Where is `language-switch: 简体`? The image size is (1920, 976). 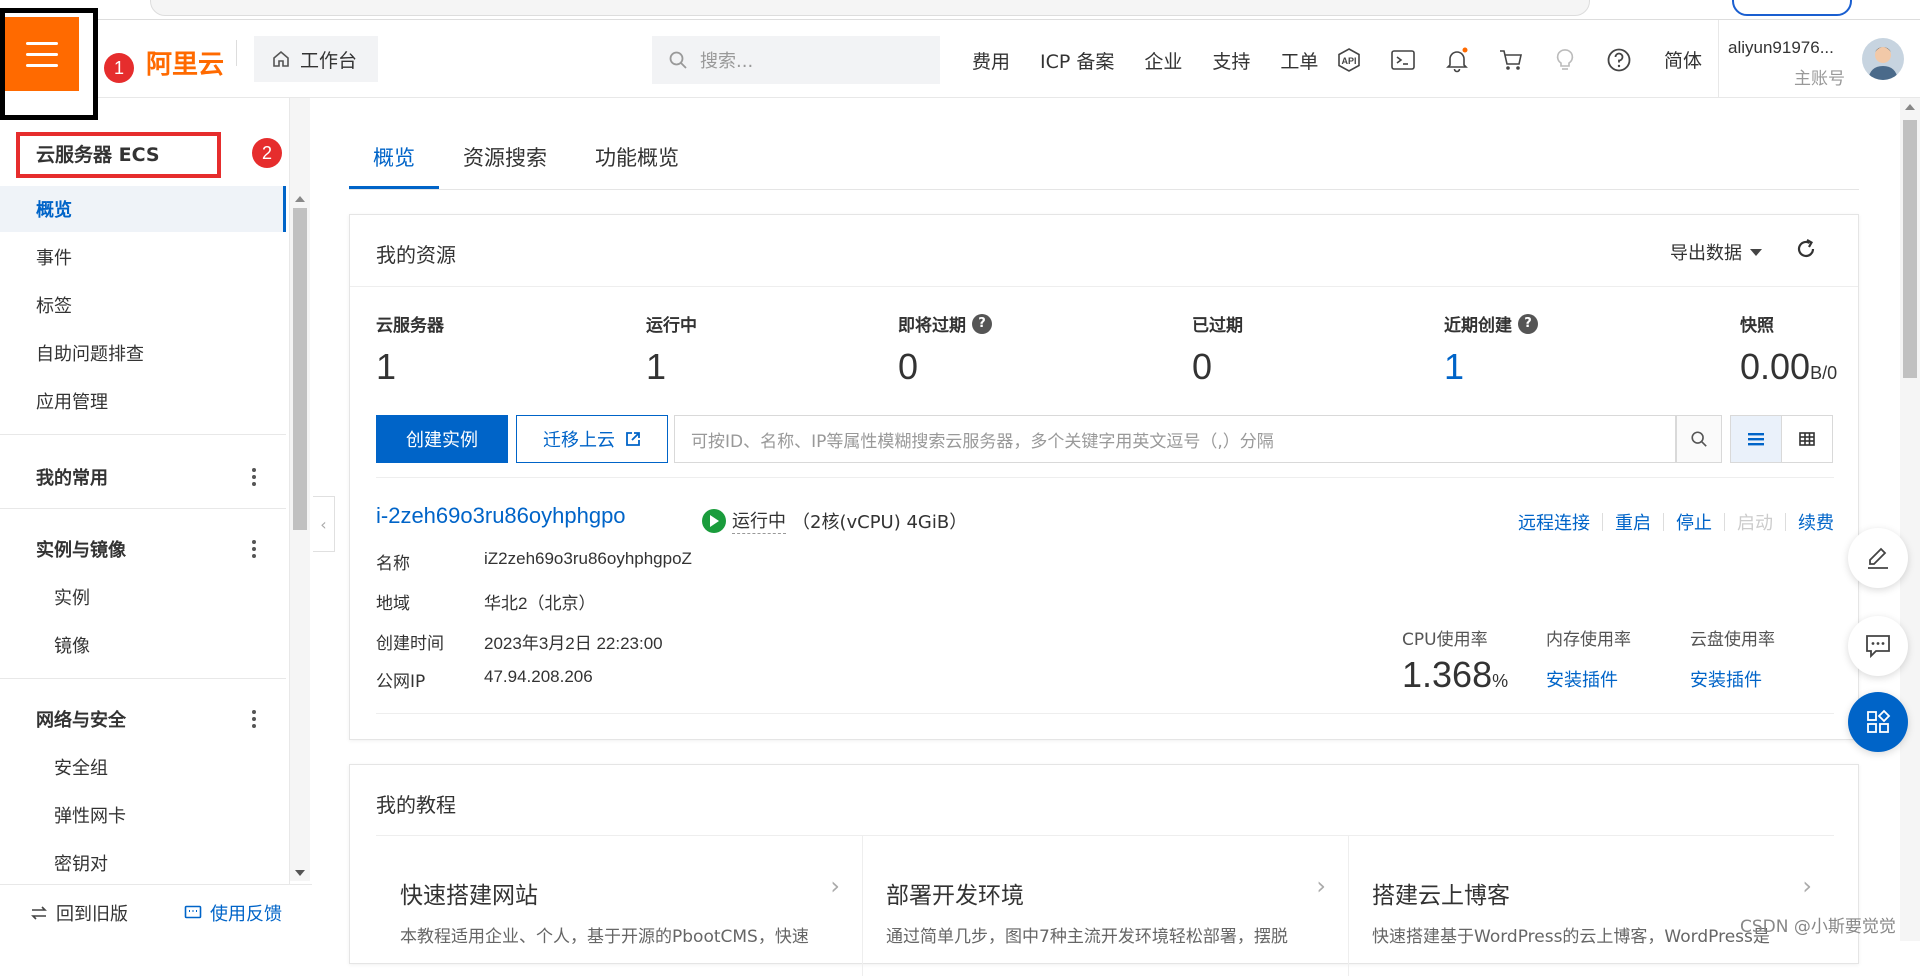 language-switch: 简体 is located at coordinates (1683, 59).